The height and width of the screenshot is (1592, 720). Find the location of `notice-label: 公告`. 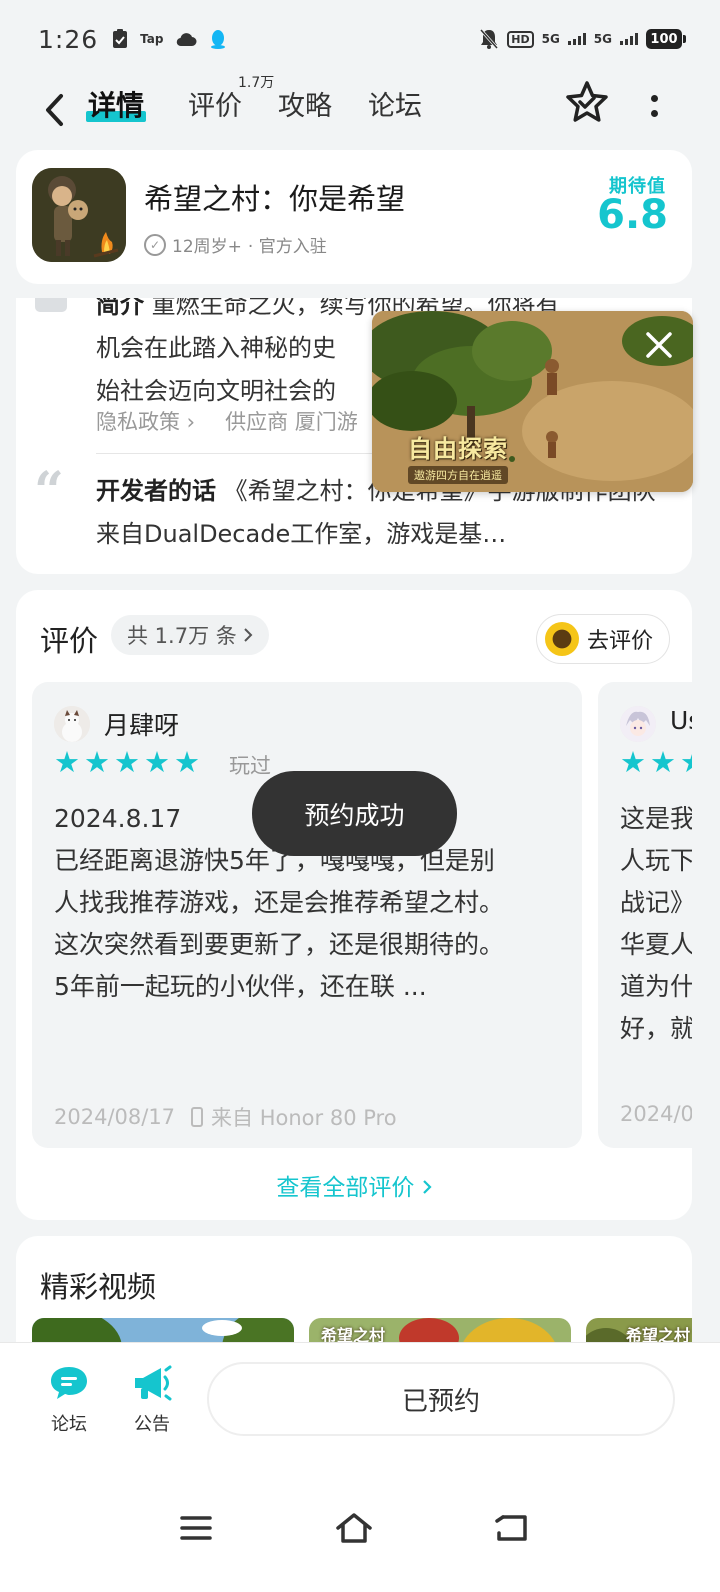

notice-label: 公告 is located at coordinates (152, 1424).